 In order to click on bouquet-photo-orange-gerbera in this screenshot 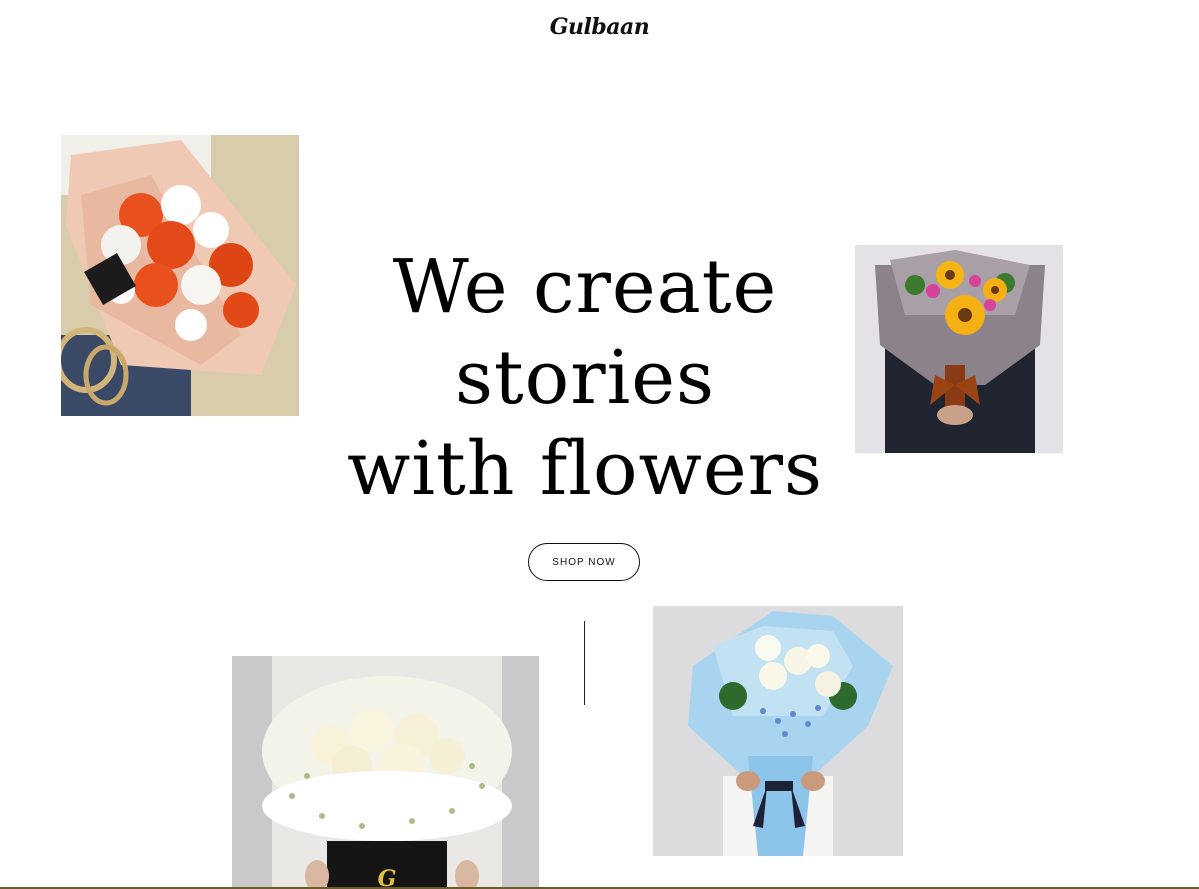, I will do `click(180, 275)`.